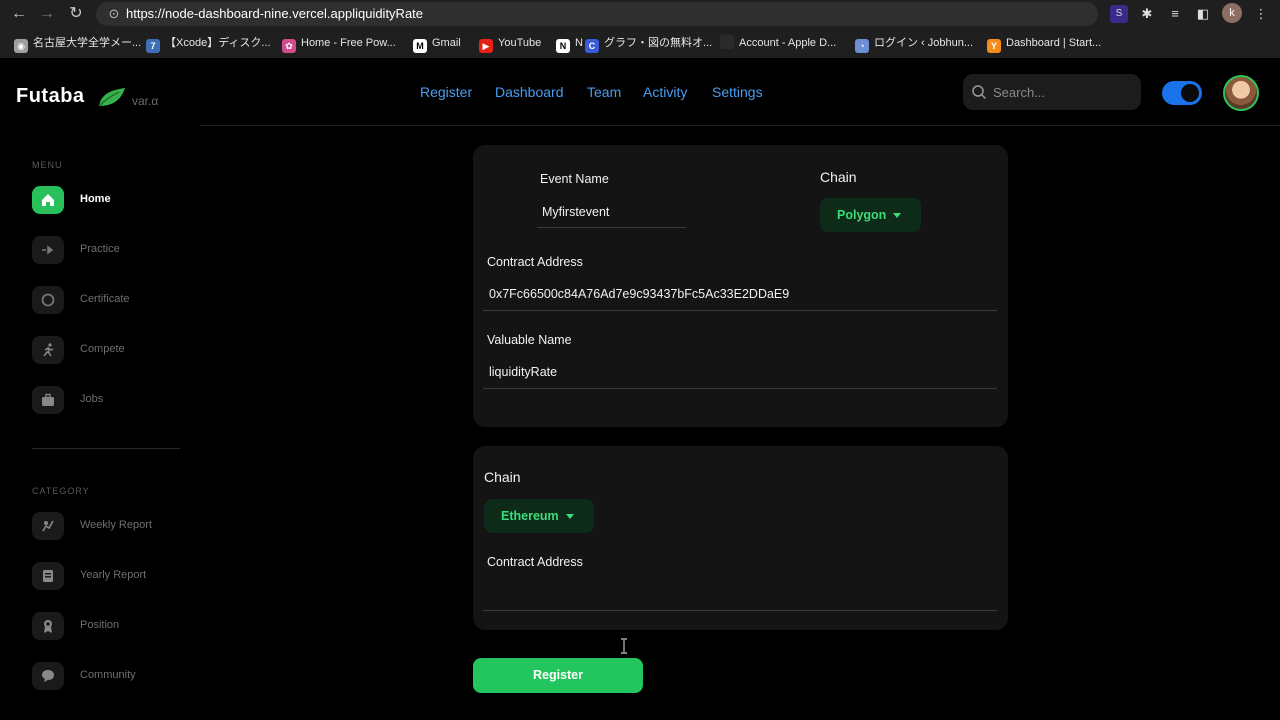 The width and height of the screenshot is (1280, 720). I want to click on valuable-name-label: Valuable Name, so click(529, 340).